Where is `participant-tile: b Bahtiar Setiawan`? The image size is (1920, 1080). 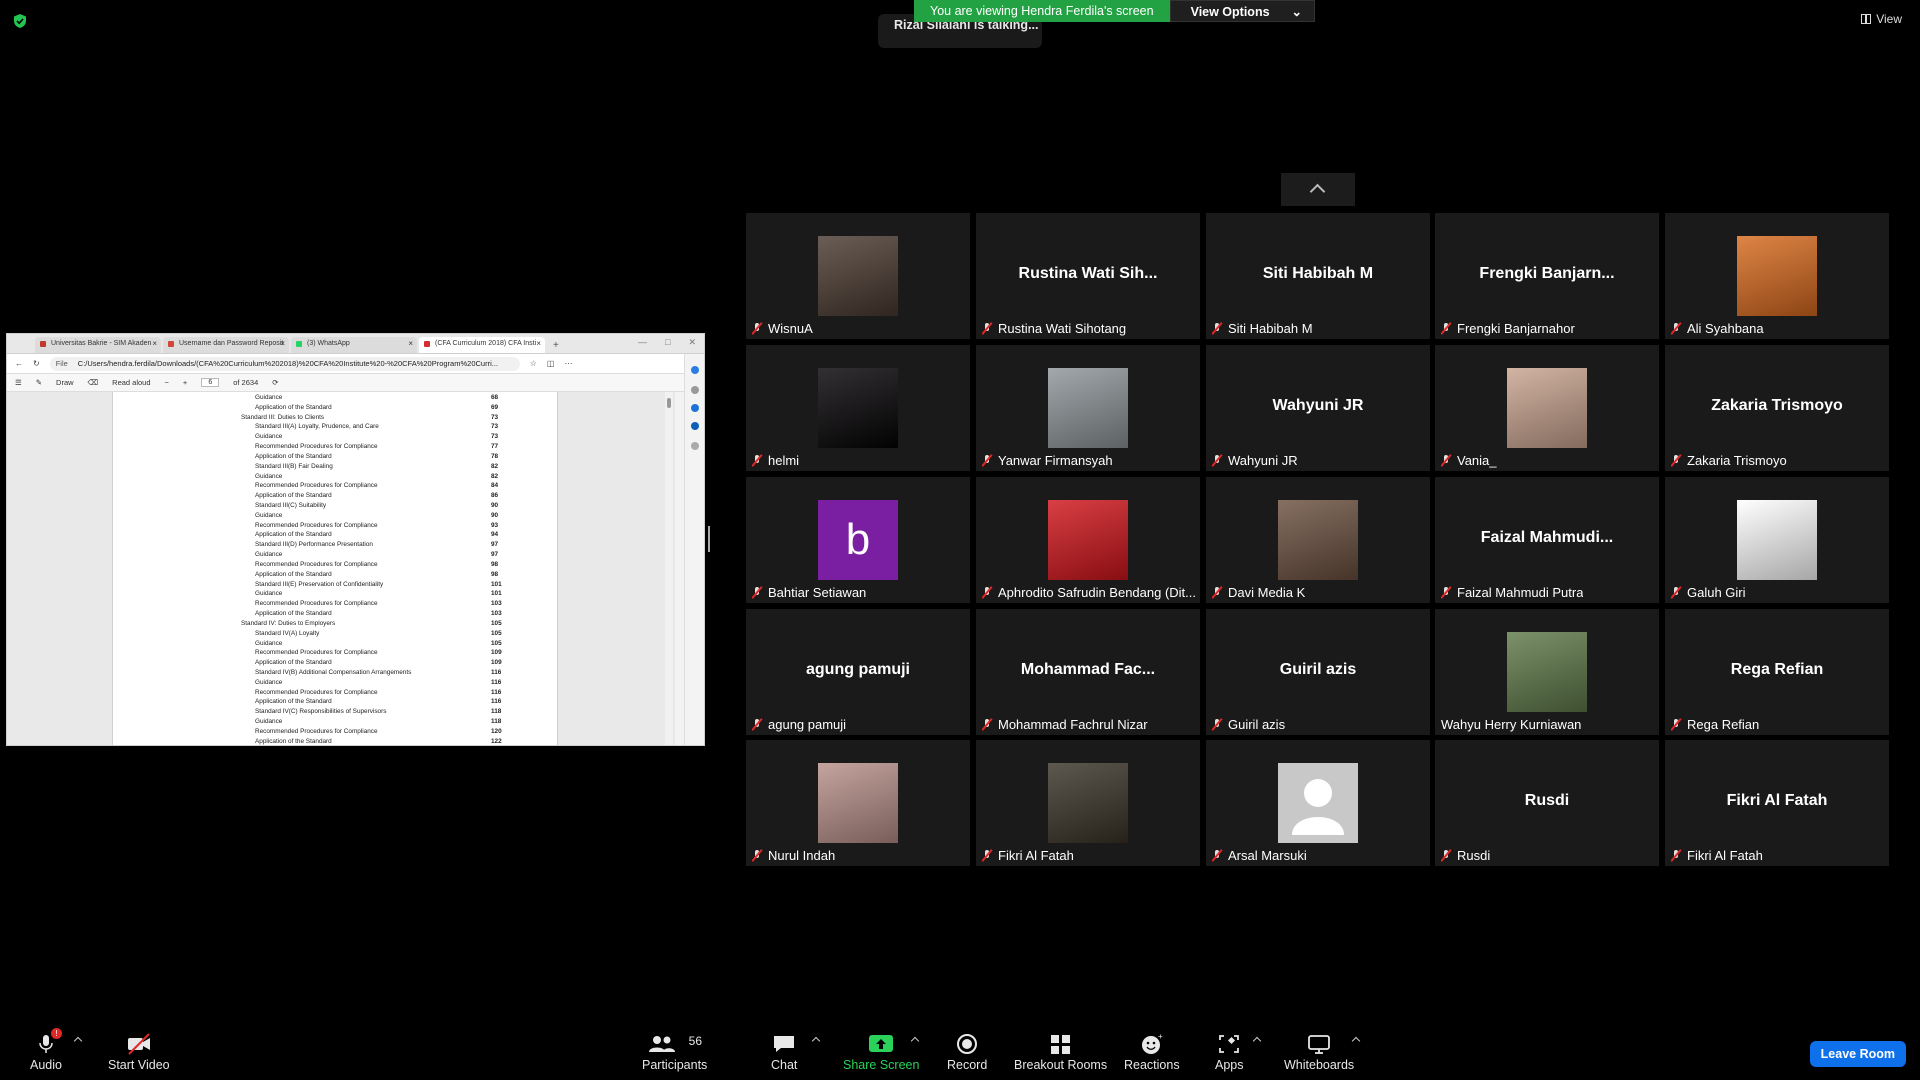
participant-tile: b Bahtiar Setiawan is located at coordinates (858, 540).